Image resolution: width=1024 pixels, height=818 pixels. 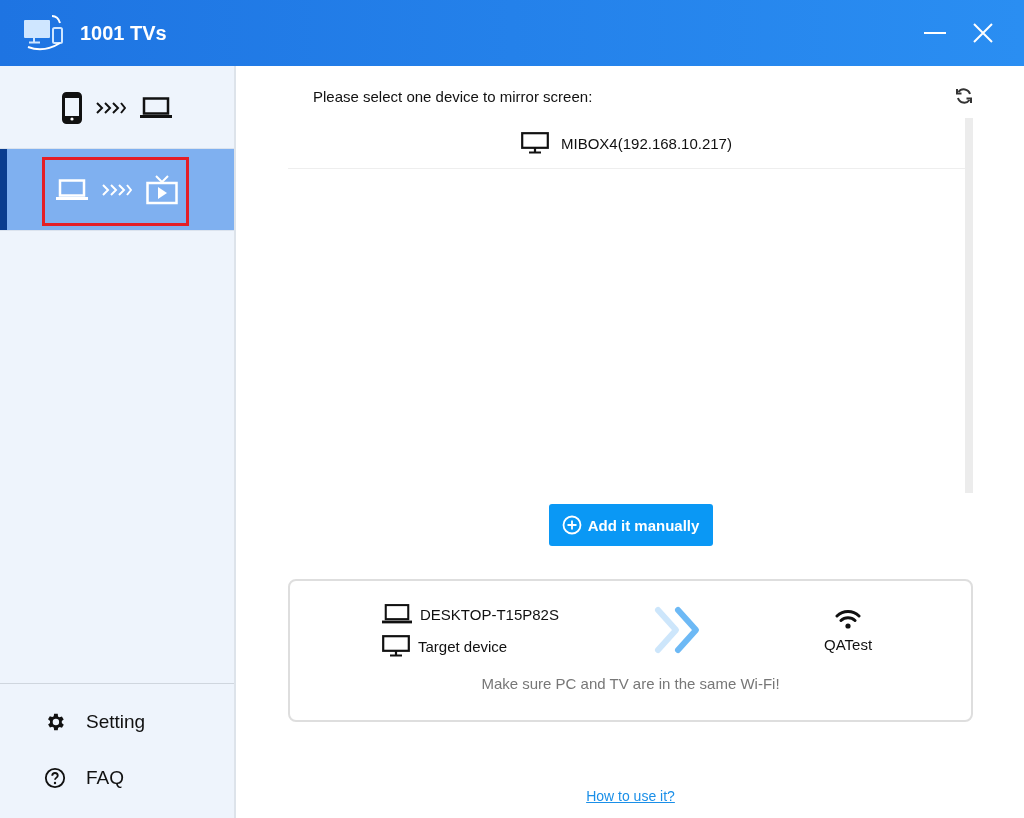 What do you see at coordinates (55, 778) in the screenshot?
I see `help-icon` at bounding box center [55, 778].